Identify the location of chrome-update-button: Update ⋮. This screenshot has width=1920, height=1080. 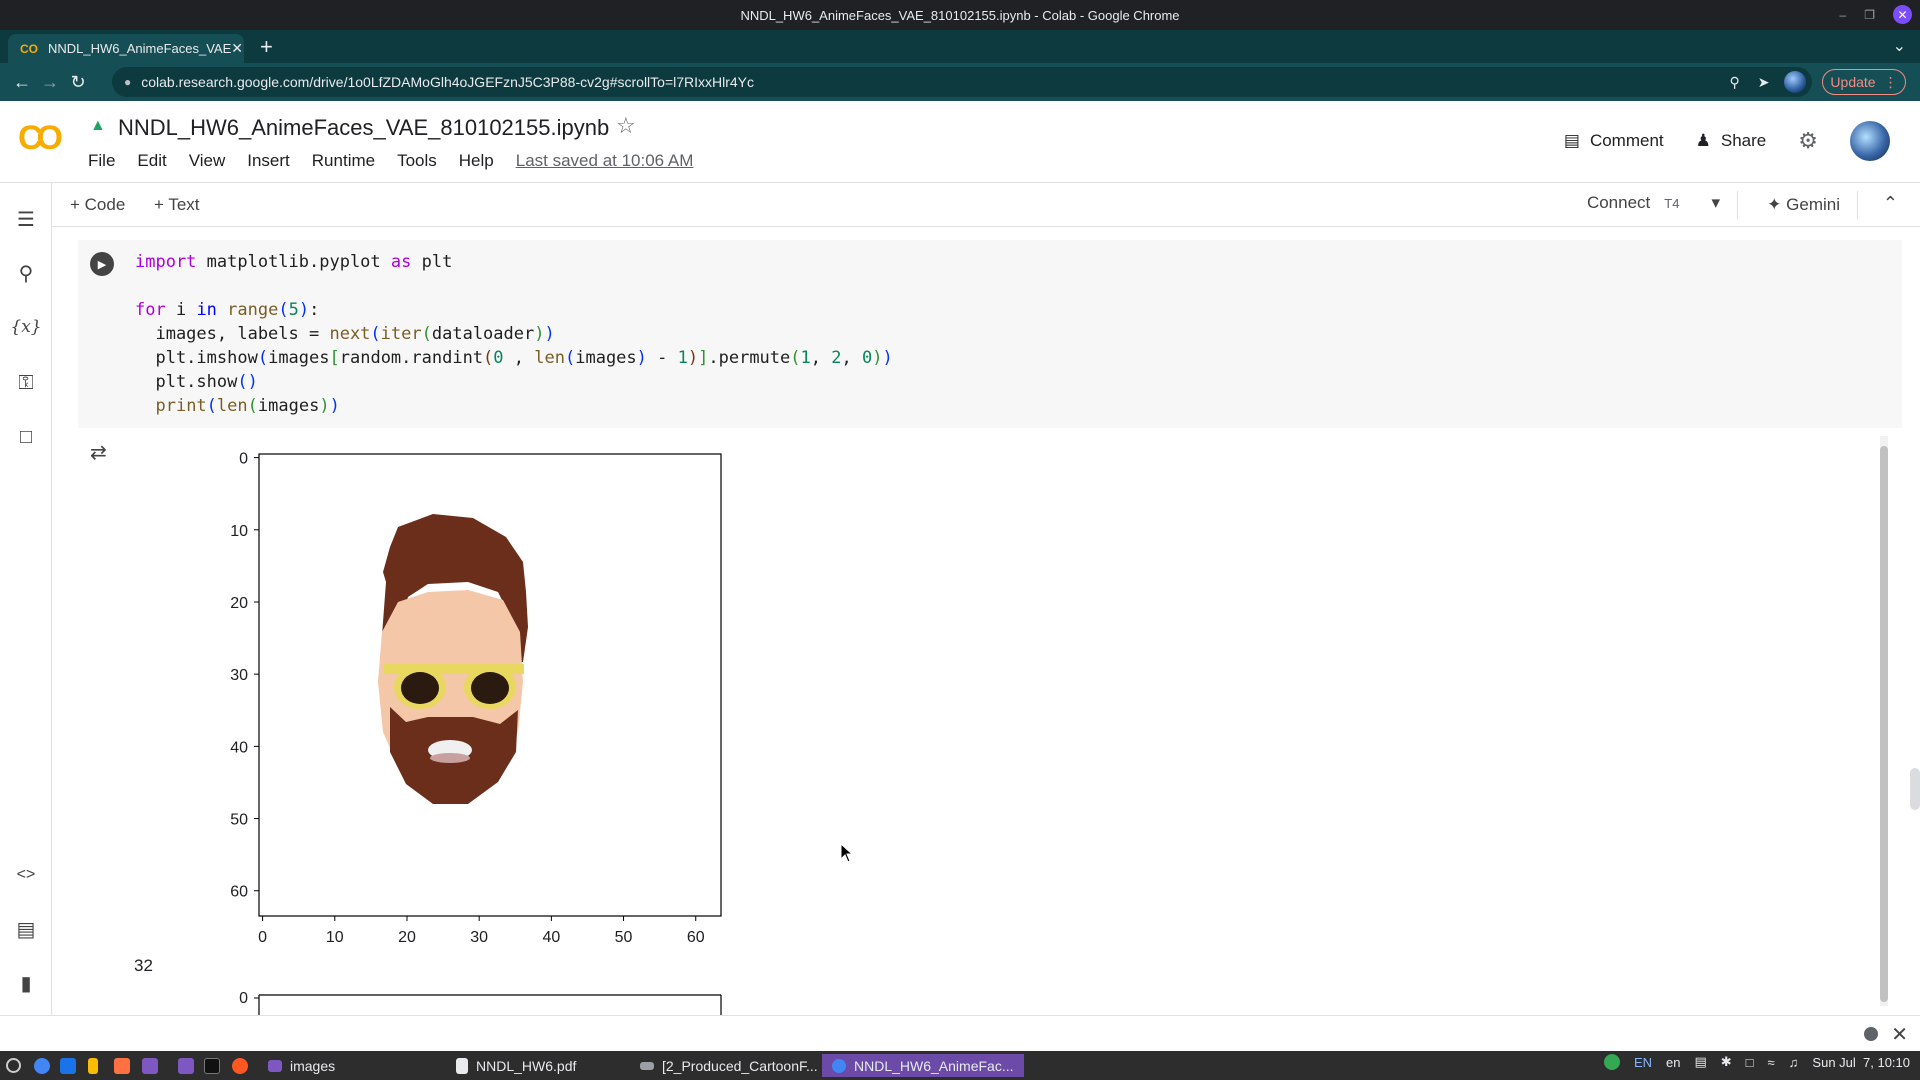
(1864, 82).